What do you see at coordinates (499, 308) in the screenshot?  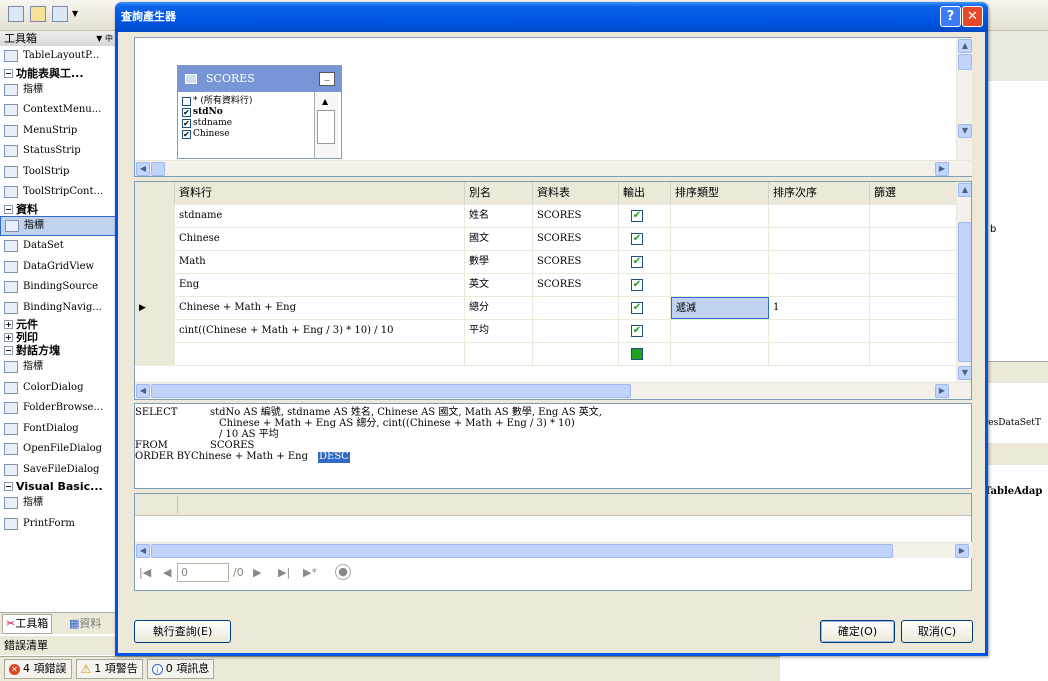 I see `grid-cell-alias: 總分` at bounding box center [499, 308].